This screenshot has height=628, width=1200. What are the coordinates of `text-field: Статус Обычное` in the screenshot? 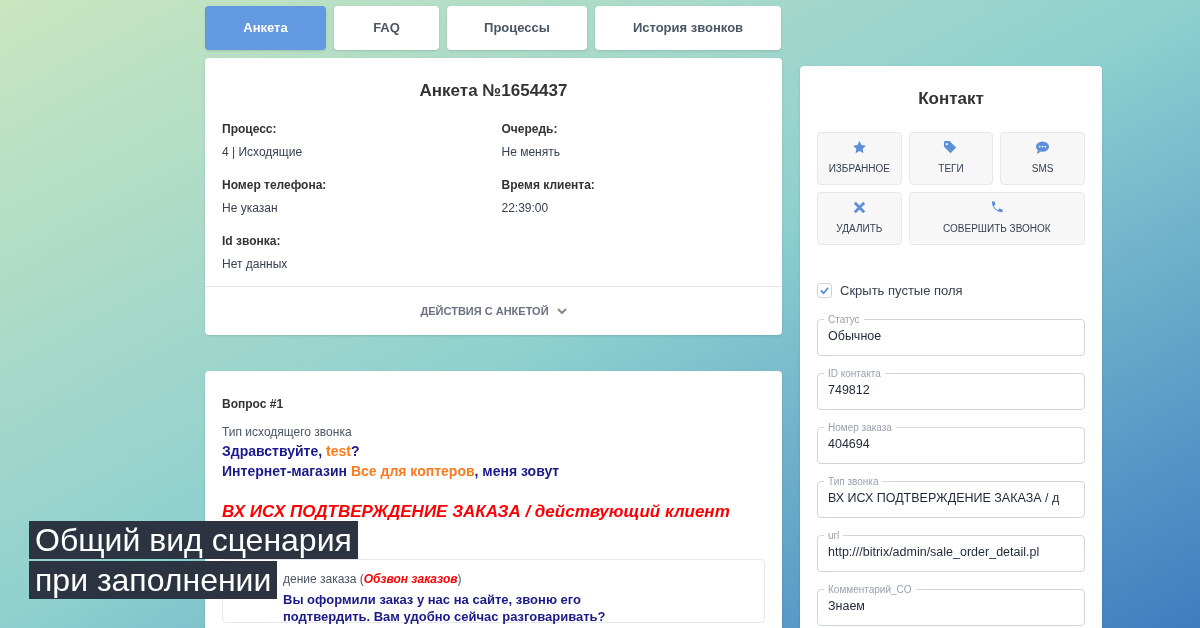 It's located at (951, 334).